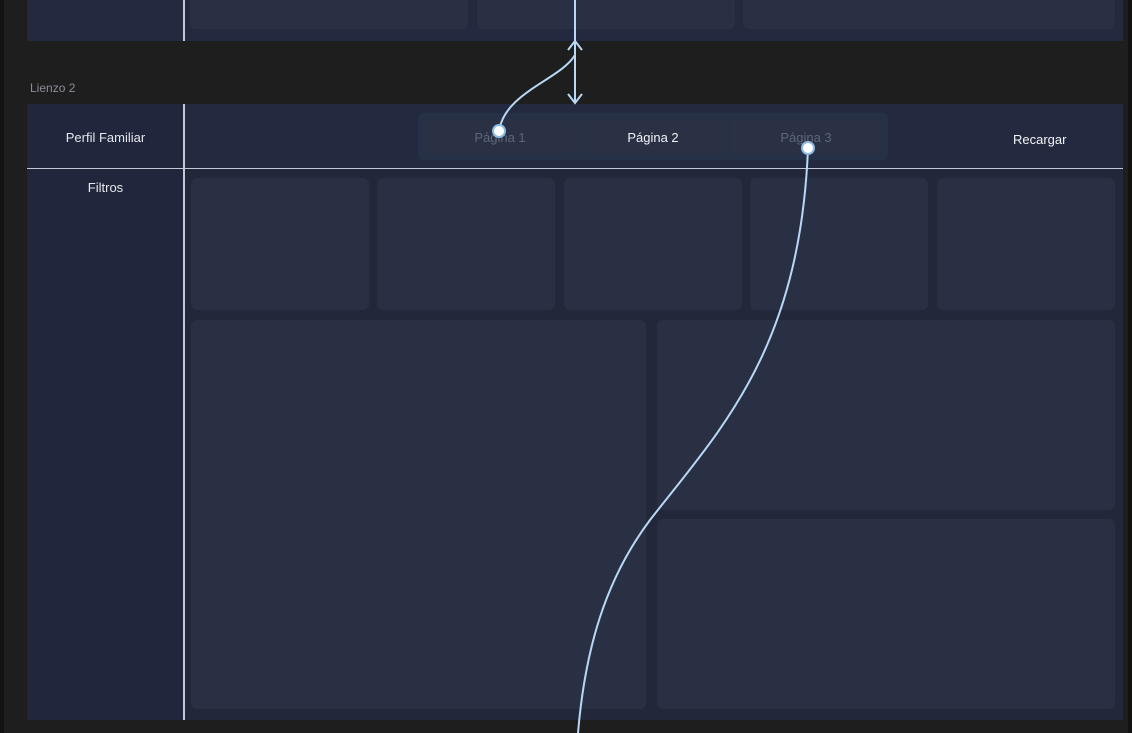  I want to click on page-tabs: Página 1 Página 2 Página 3, so click(653, 136).